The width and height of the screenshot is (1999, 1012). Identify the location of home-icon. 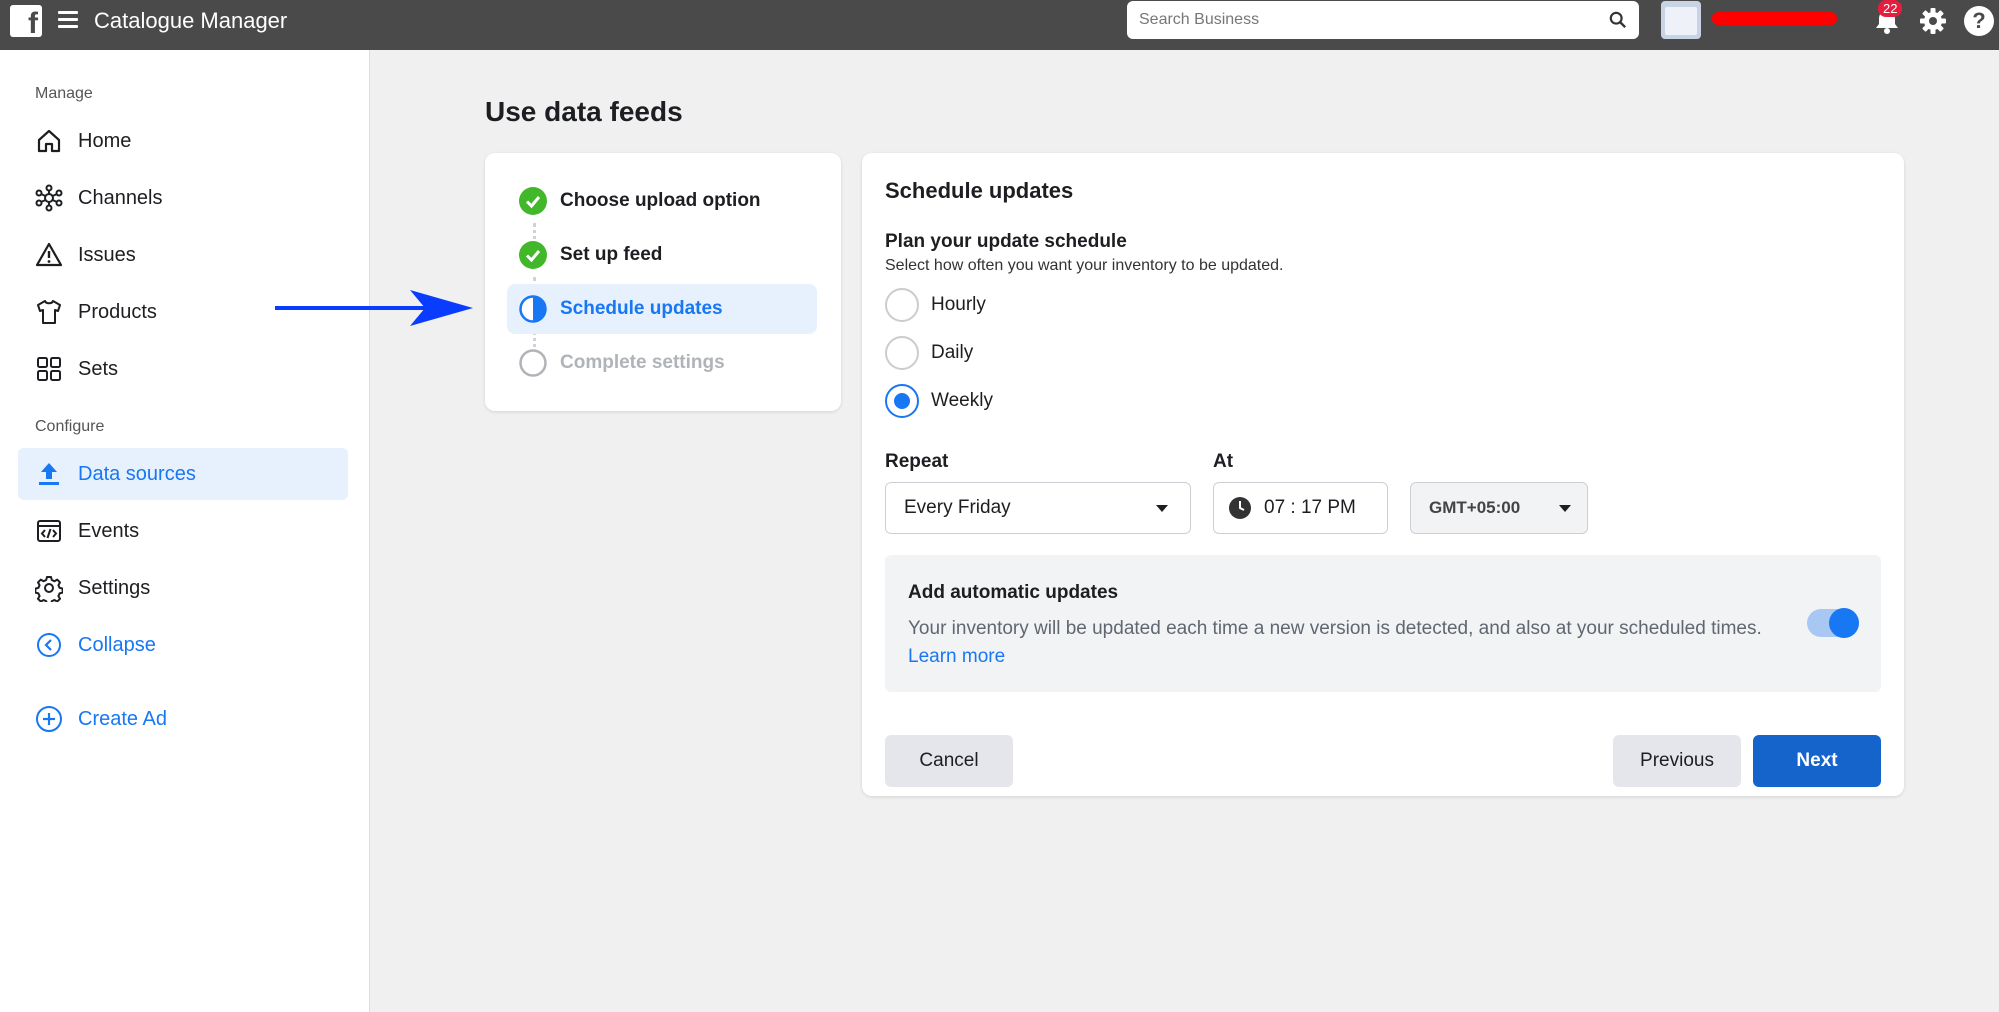
(49, 141).